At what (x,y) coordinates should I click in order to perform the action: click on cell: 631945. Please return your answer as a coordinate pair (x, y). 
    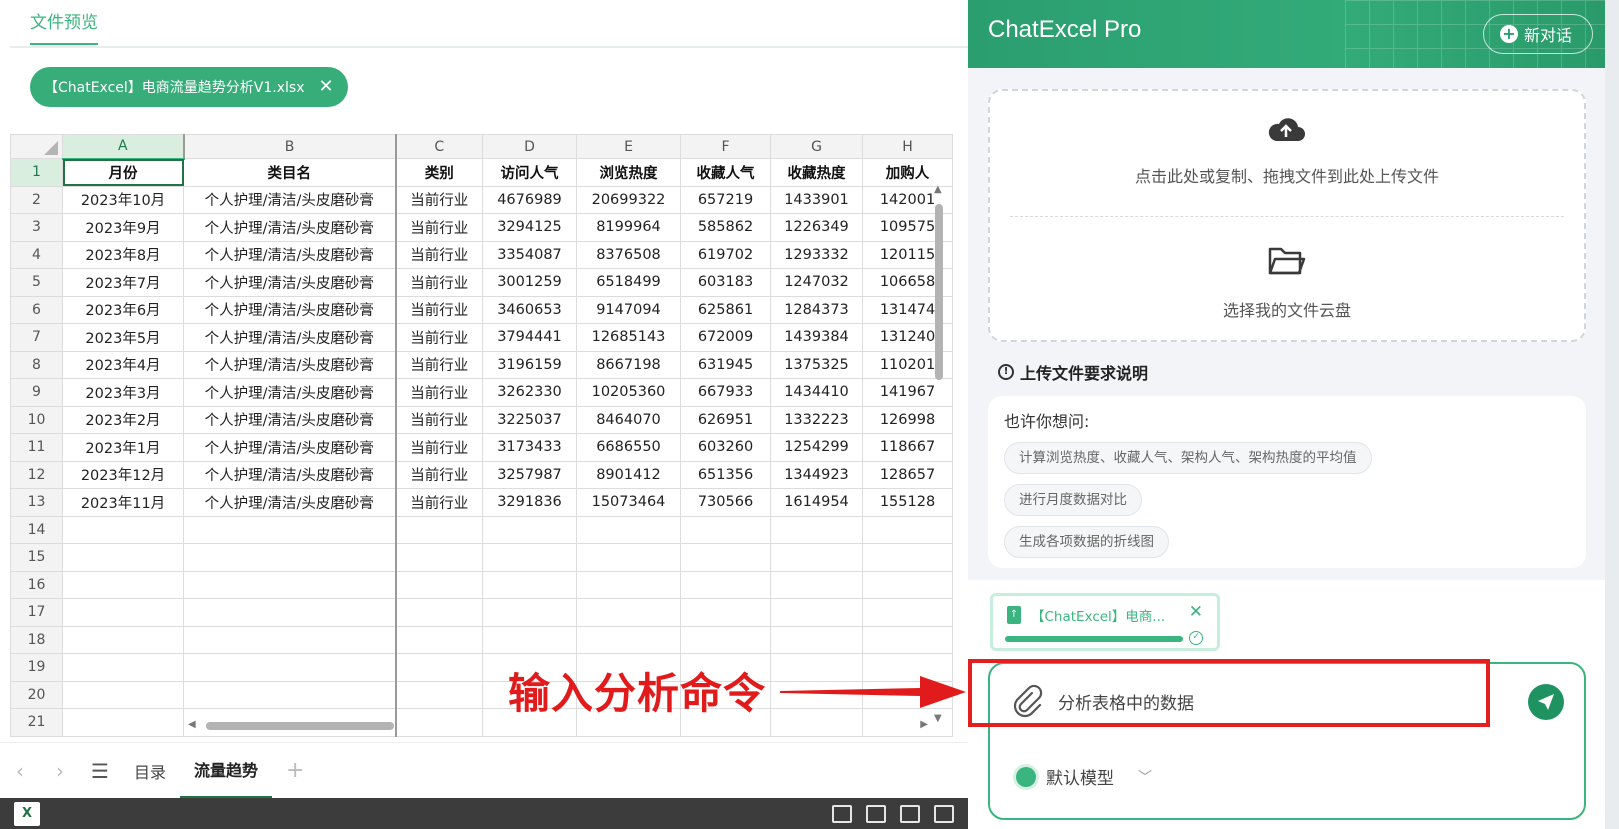
    Looking at the image, I should click on (725, 364).